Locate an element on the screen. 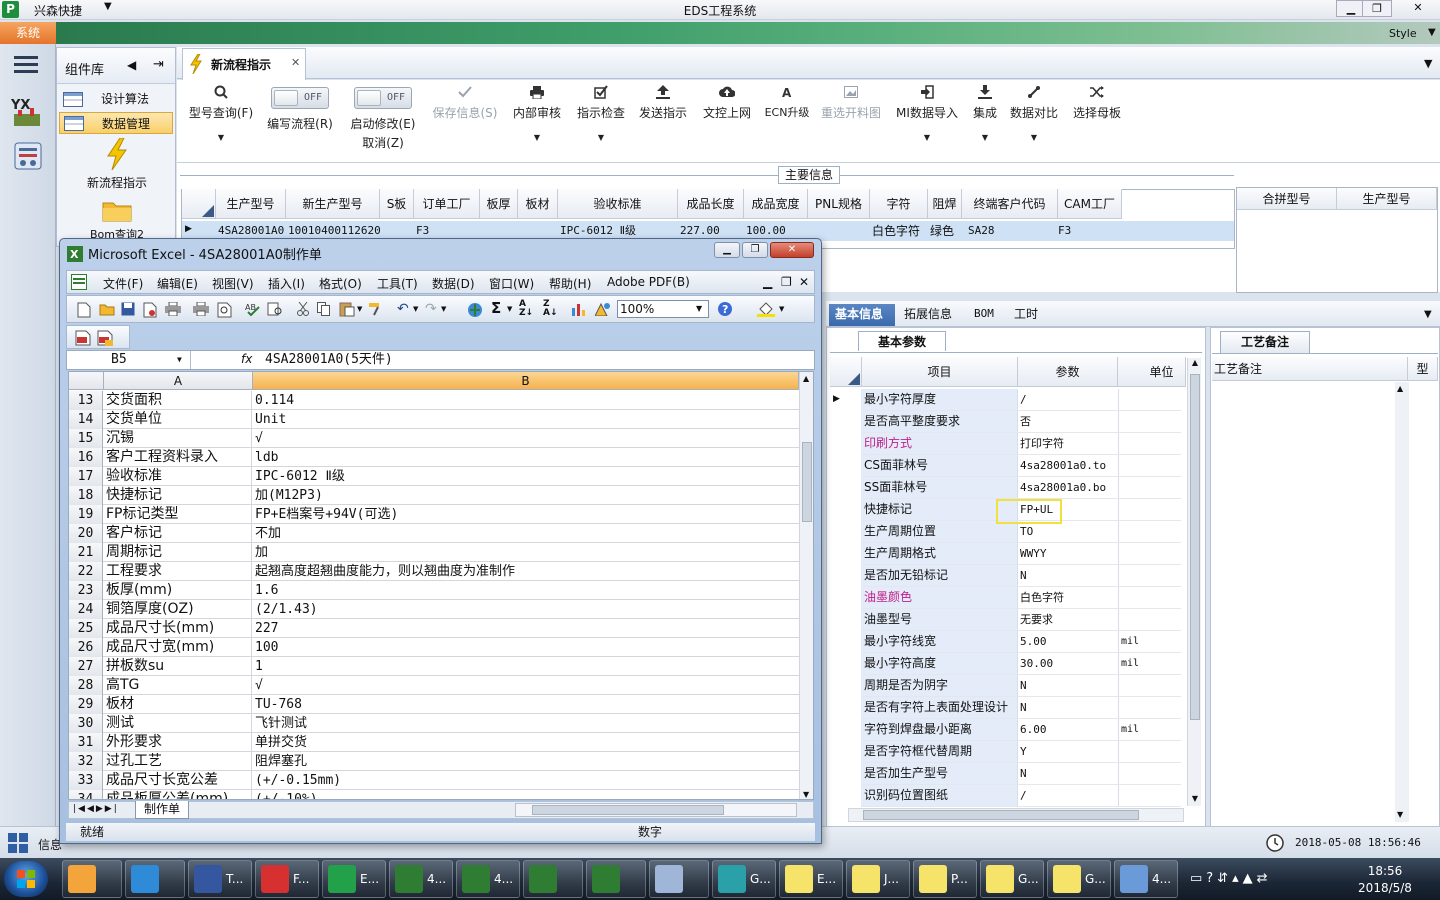 The image size is (1440, 900). sheet-h-scrollbar is located at coordinates (656, 810).